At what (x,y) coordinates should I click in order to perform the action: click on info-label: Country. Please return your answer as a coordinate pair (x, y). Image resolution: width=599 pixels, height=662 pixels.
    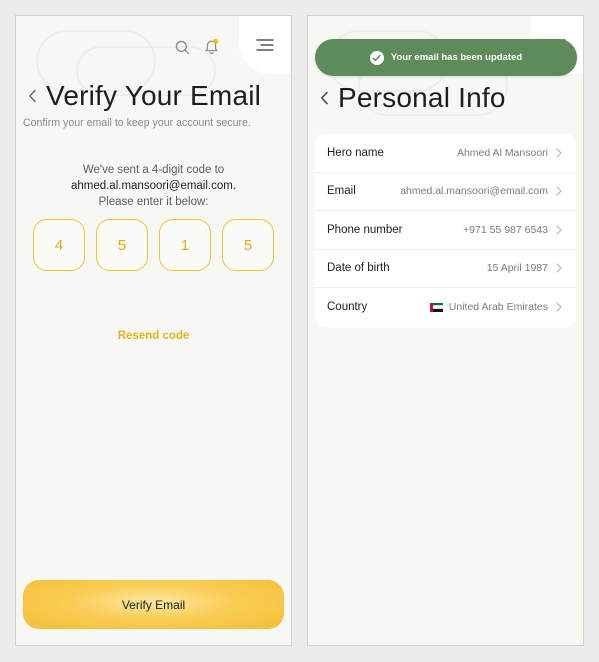
    Looking at the image, I should click on (347, 307).